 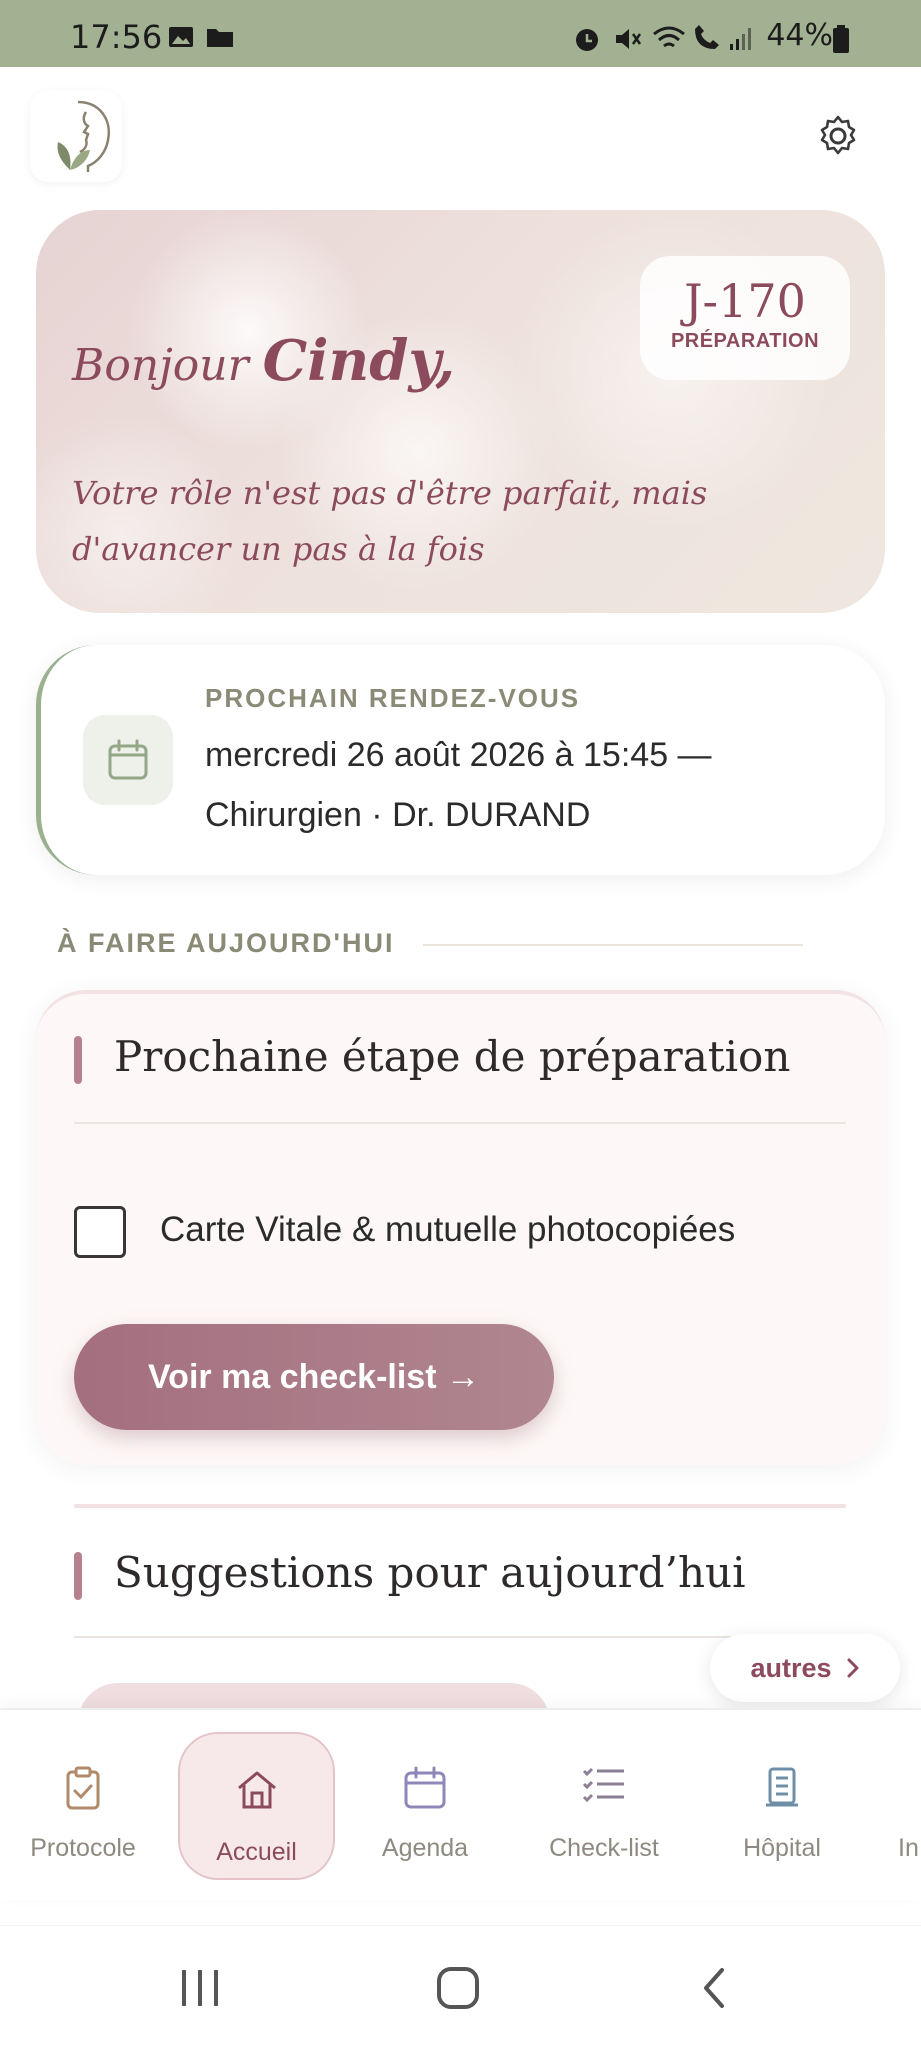 I want to click on status-bar: 17:56 44%, so click(x=460, y=33).